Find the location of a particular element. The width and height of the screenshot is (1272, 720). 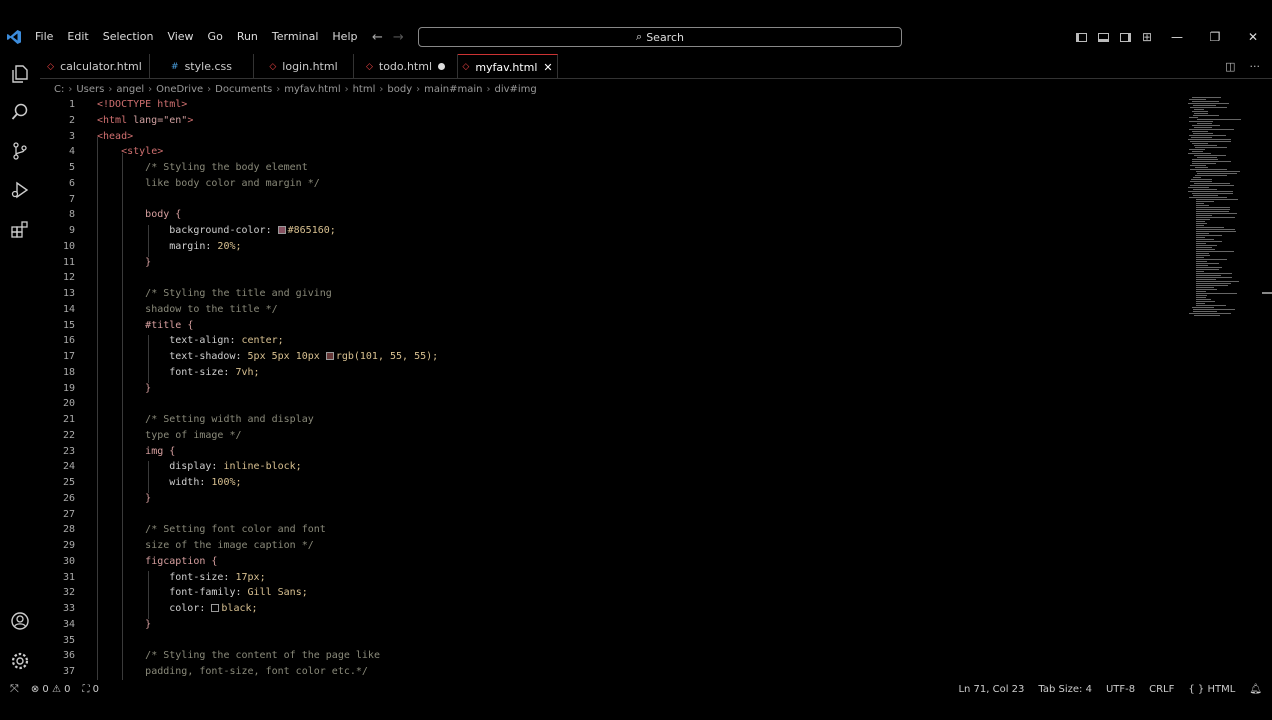

breadcrumb-item: OneDrive is located at coordinates (179, 89).